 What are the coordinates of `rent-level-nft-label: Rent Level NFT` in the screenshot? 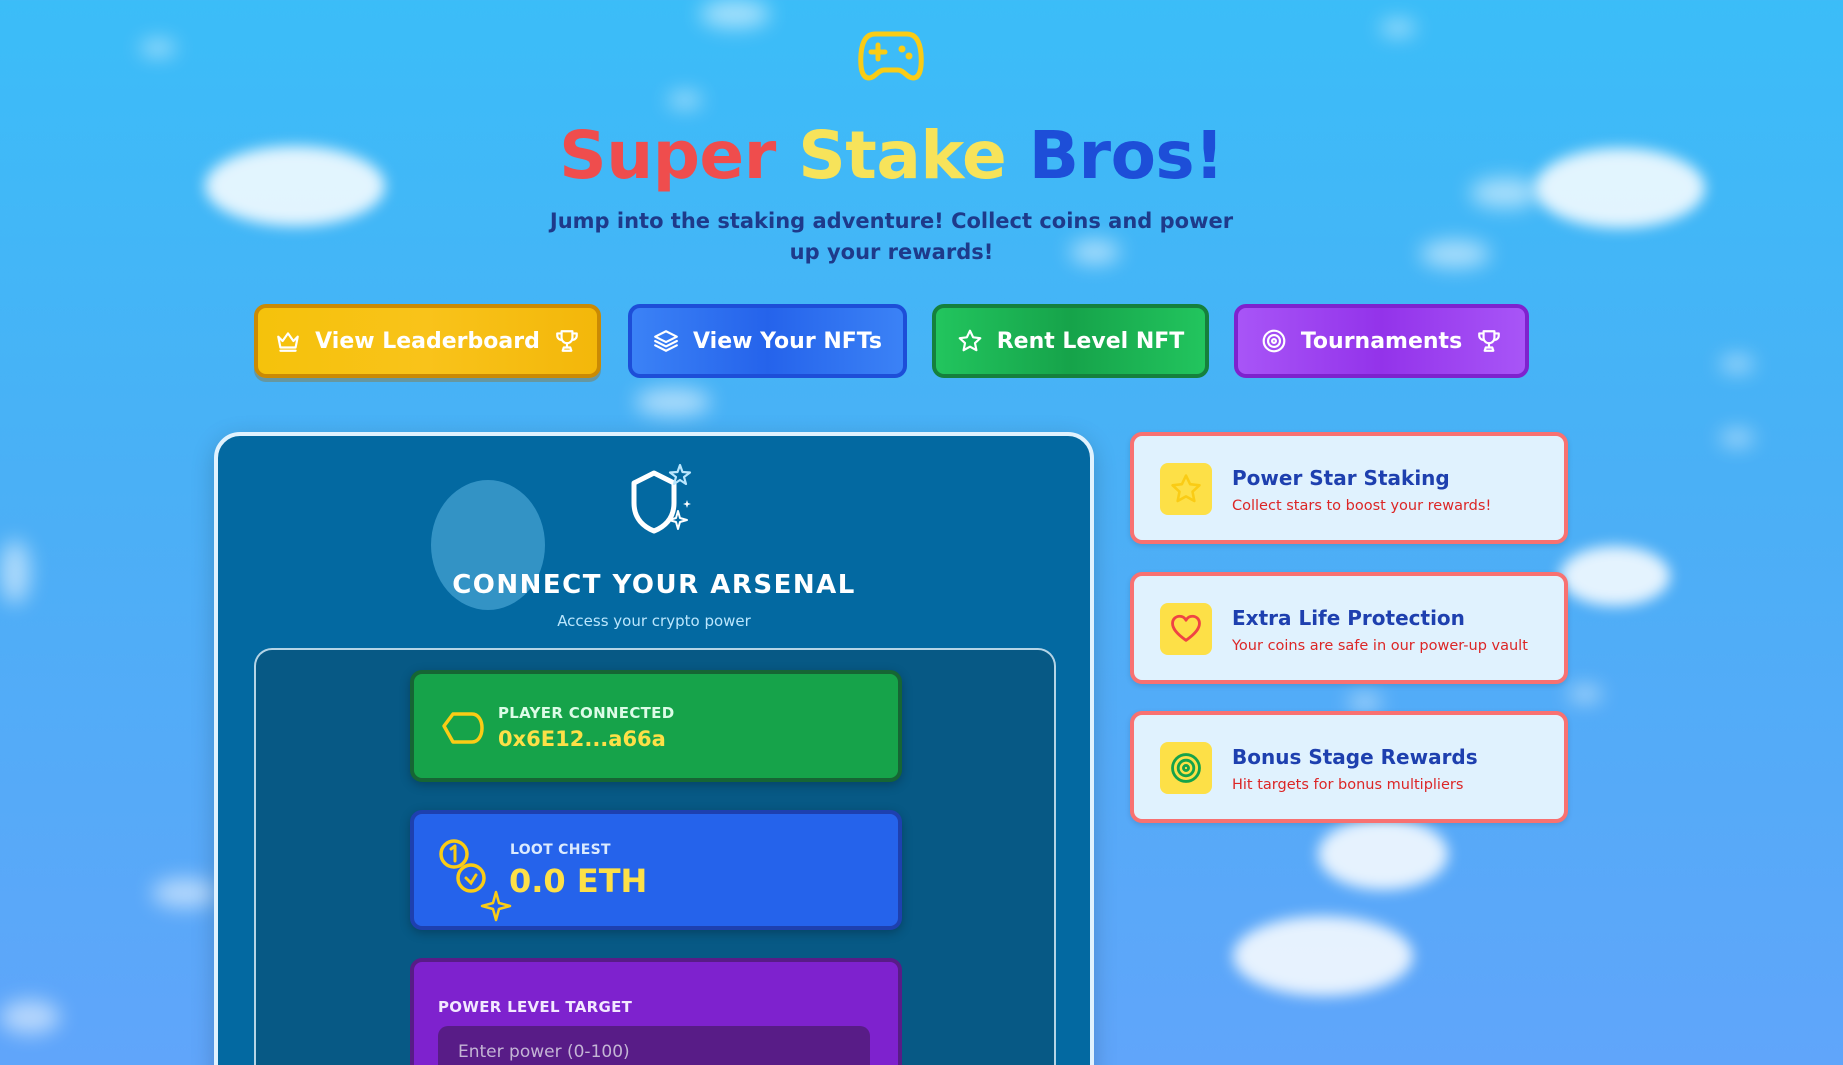 It's located at (1090, 341).